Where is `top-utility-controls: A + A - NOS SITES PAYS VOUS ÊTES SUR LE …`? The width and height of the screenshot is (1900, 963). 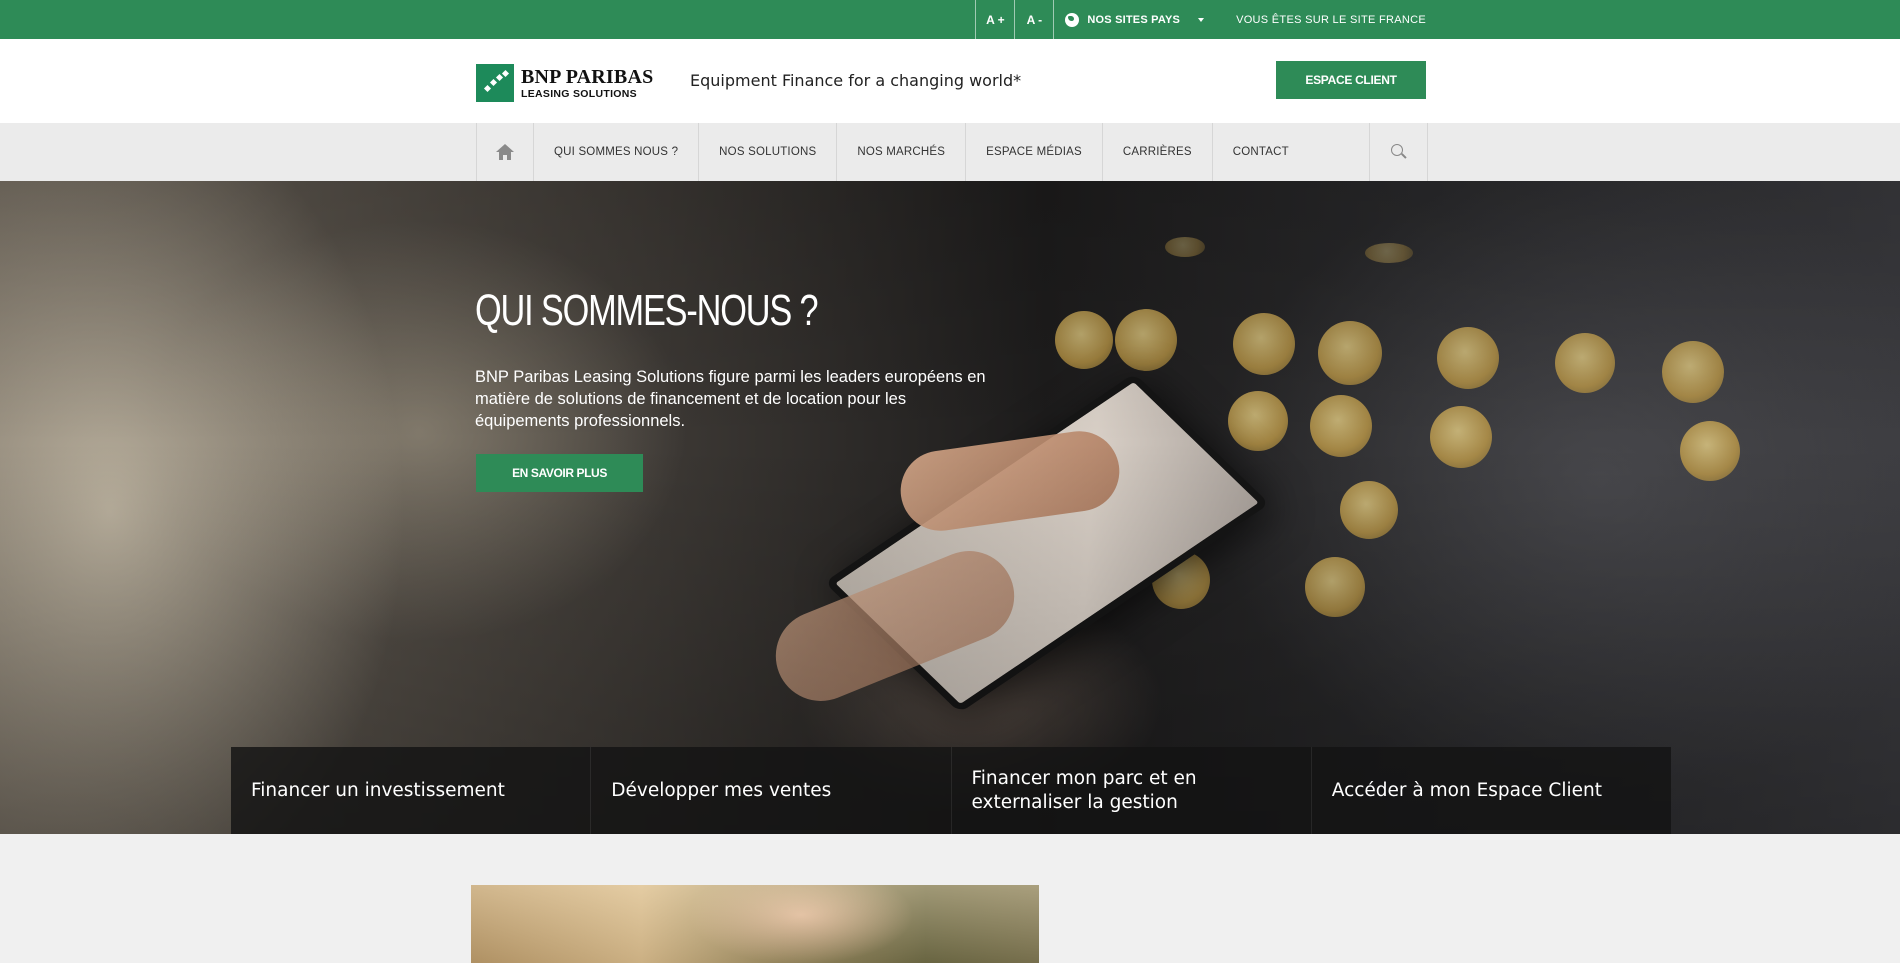
top-utility-controls: A + A - NOS SITES PAYS VOUS ÊTES SUR LE … is located at coordinates (1200, 19).